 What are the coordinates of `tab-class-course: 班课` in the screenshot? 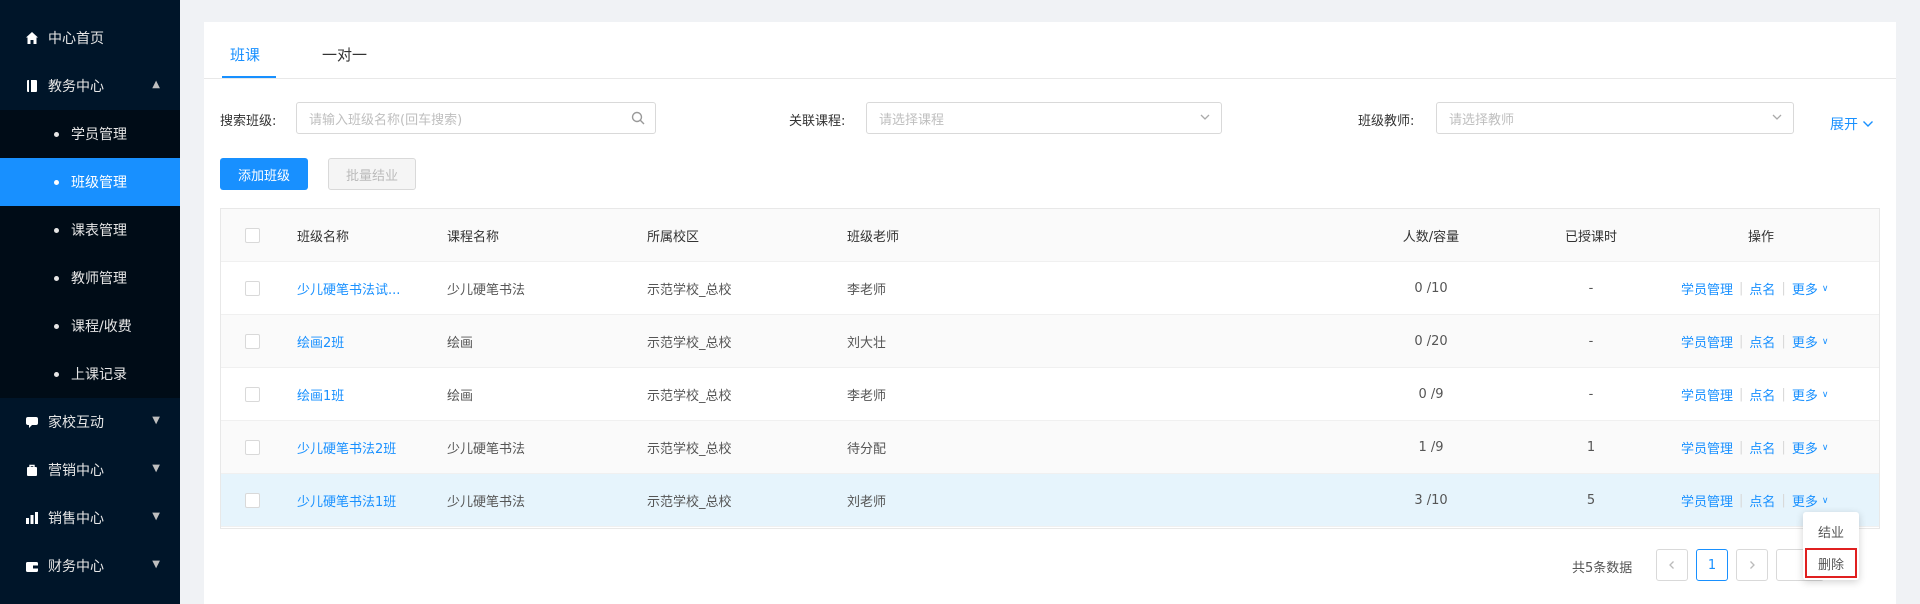 It's located at (245, 54).